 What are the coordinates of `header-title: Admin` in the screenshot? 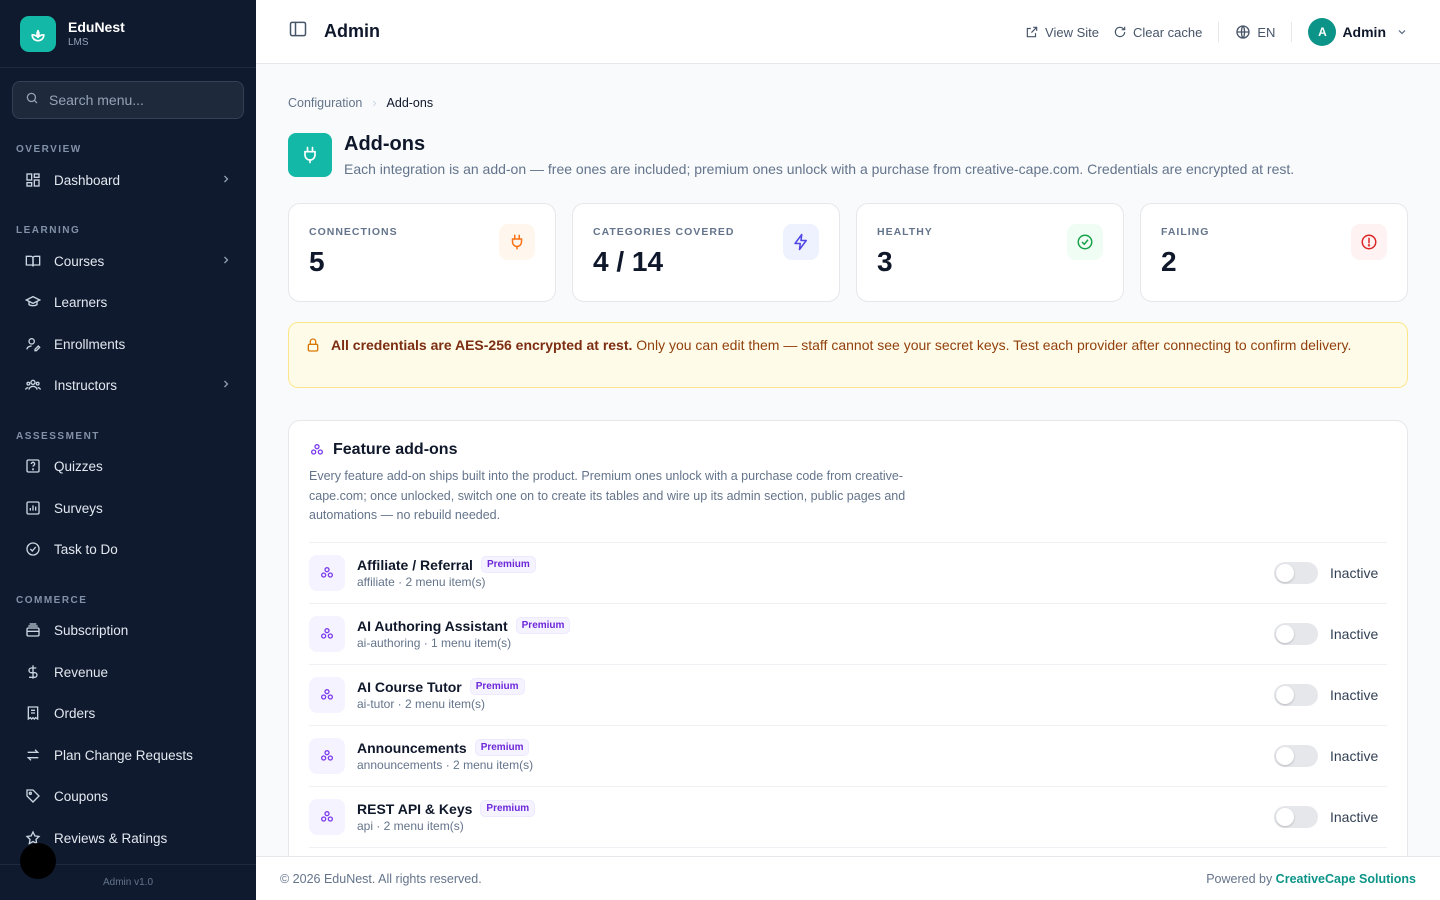 It's located at (352, 31).